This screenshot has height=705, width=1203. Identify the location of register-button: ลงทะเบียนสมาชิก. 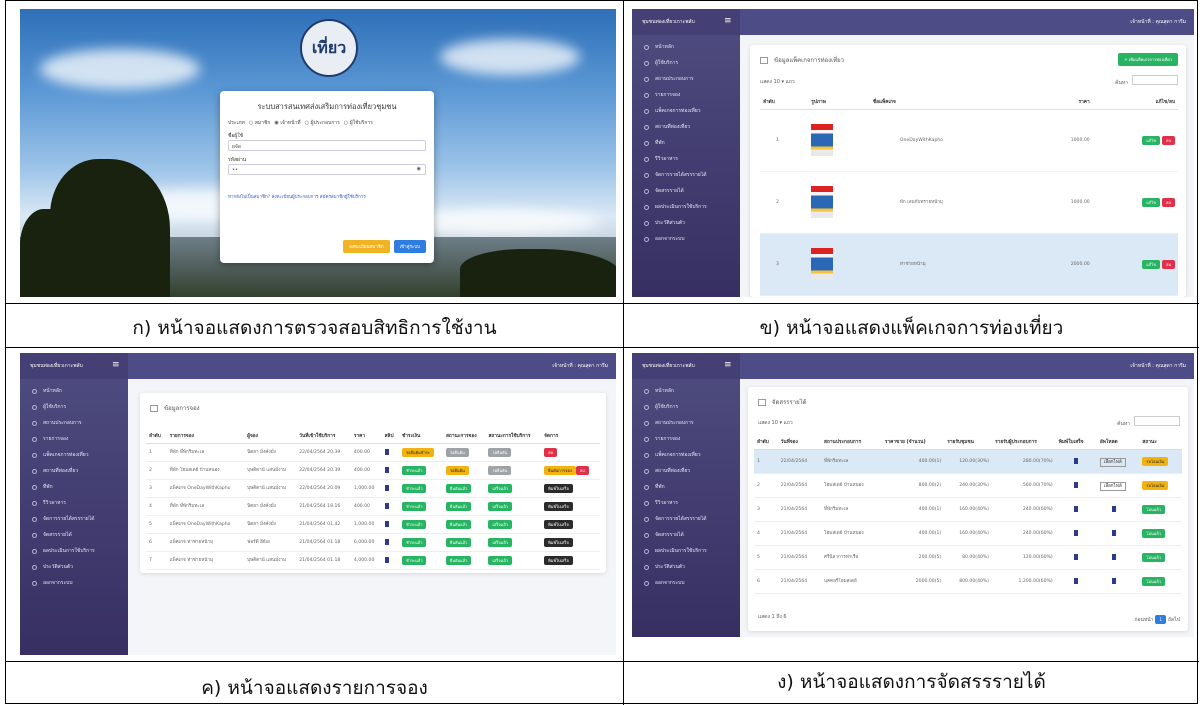
(366, 246).